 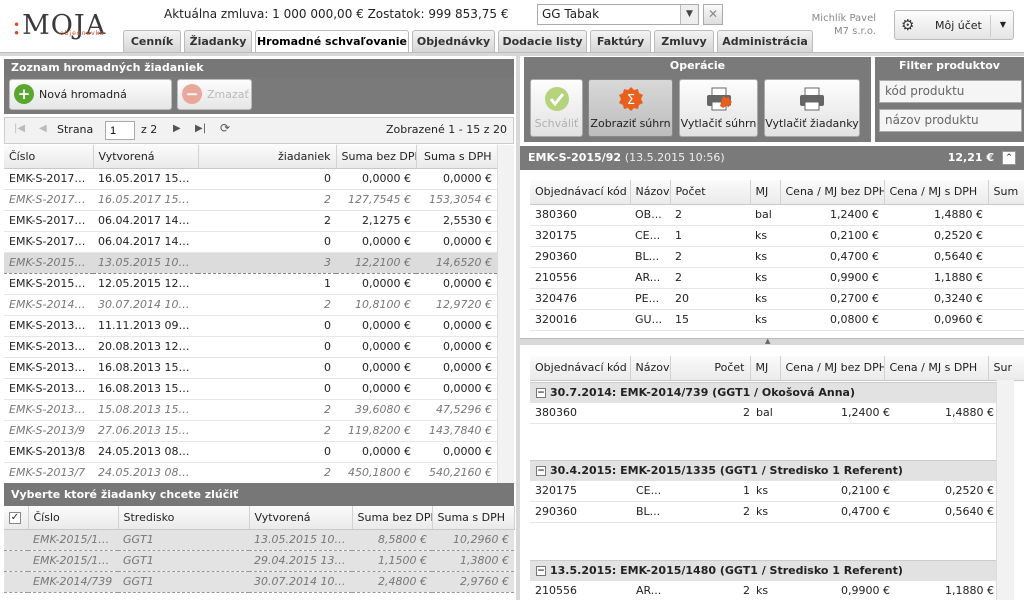 I want to click on tab-faktury: Faktúry, so click(x=620, y=41).